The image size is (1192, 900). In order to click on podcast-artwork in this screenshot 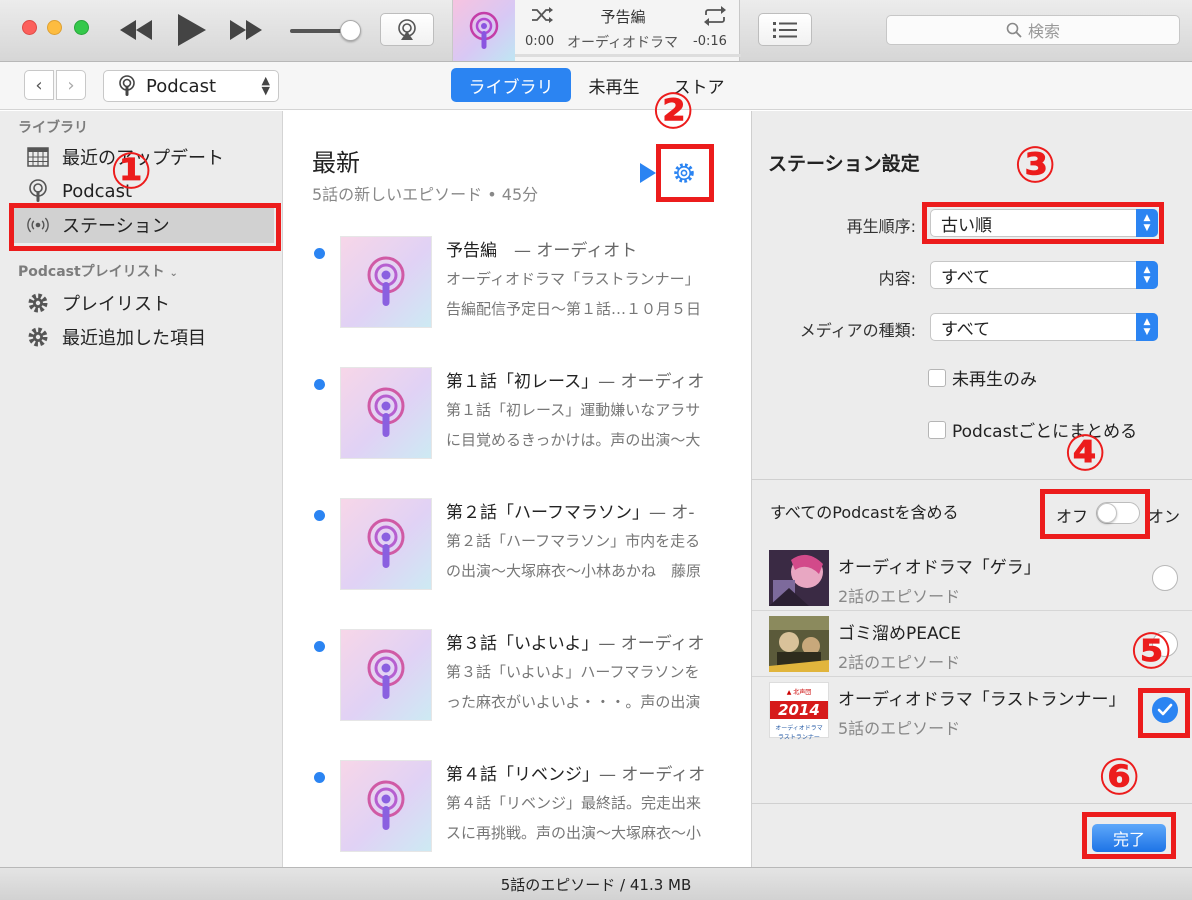, I will do `click(799, 644)`.